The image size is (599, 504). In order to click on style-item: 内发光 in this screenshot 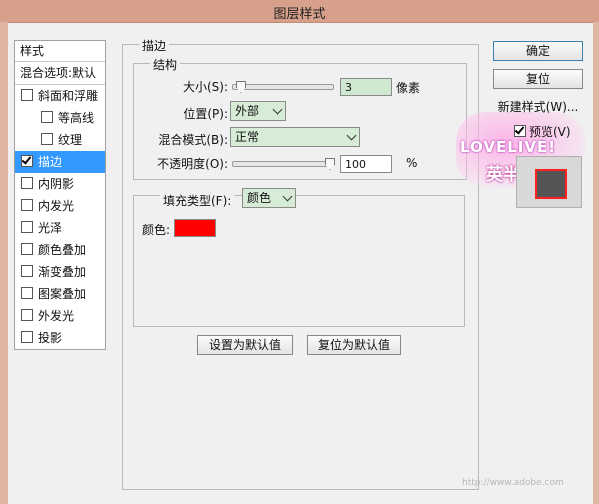, I will do `click(60, 206)`.